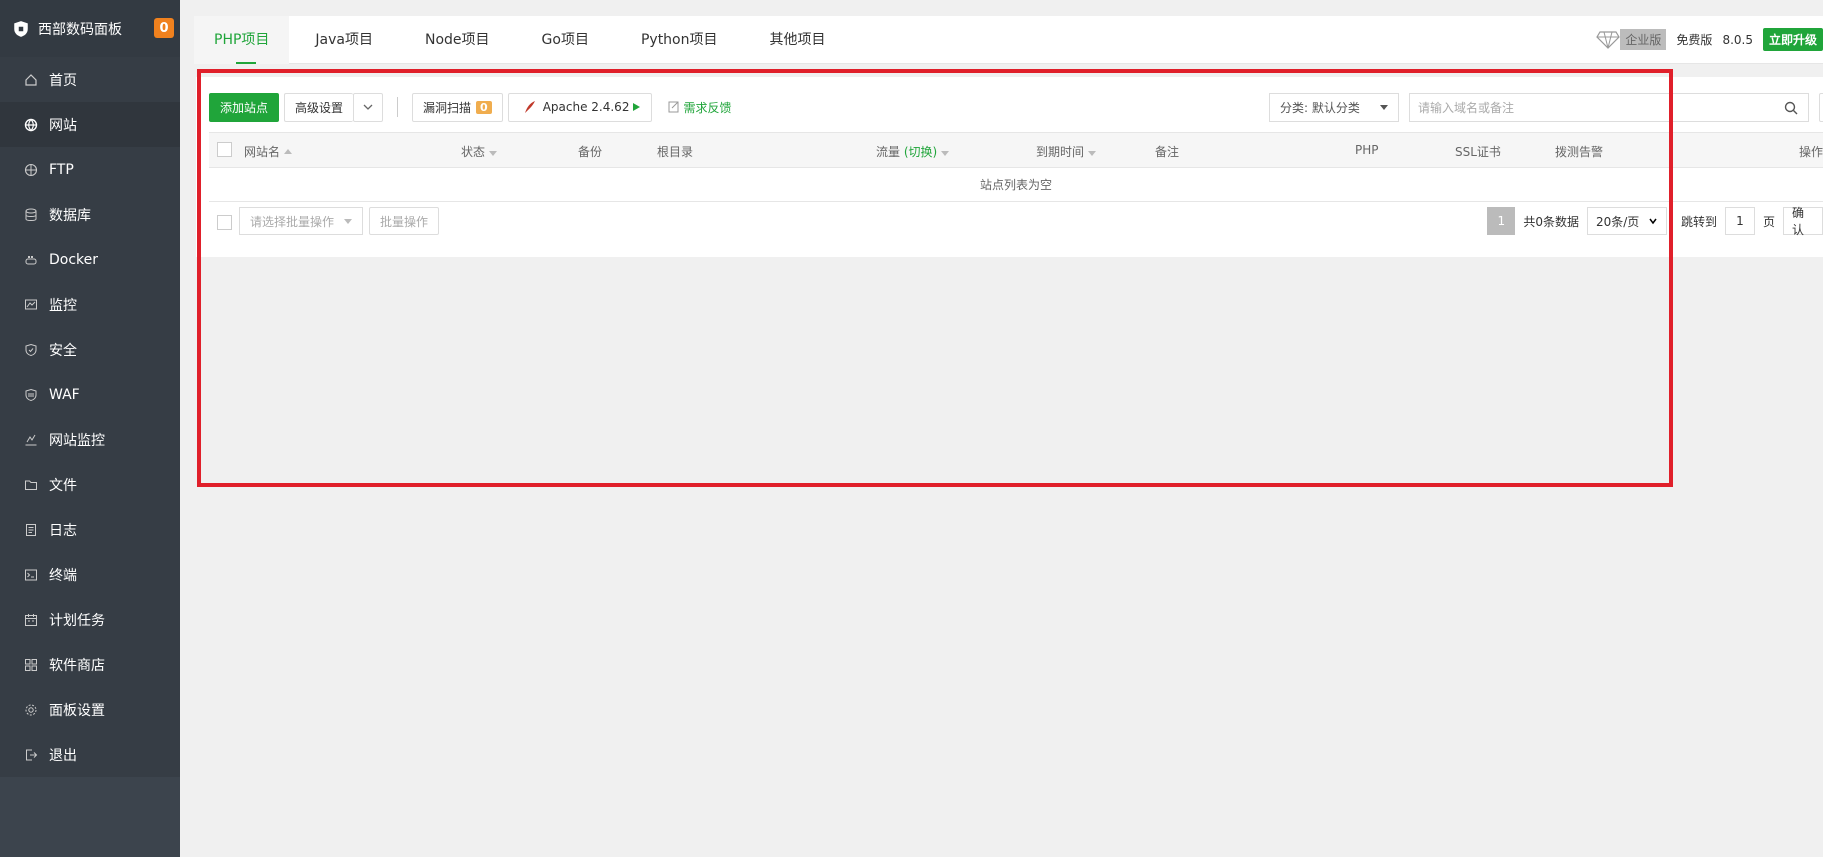 This screenshot has height=857, width=1823. Describe the element at coordinates (90, 574) in the screenshot. I see `sidebar-item-terminal: 终端` at that location.